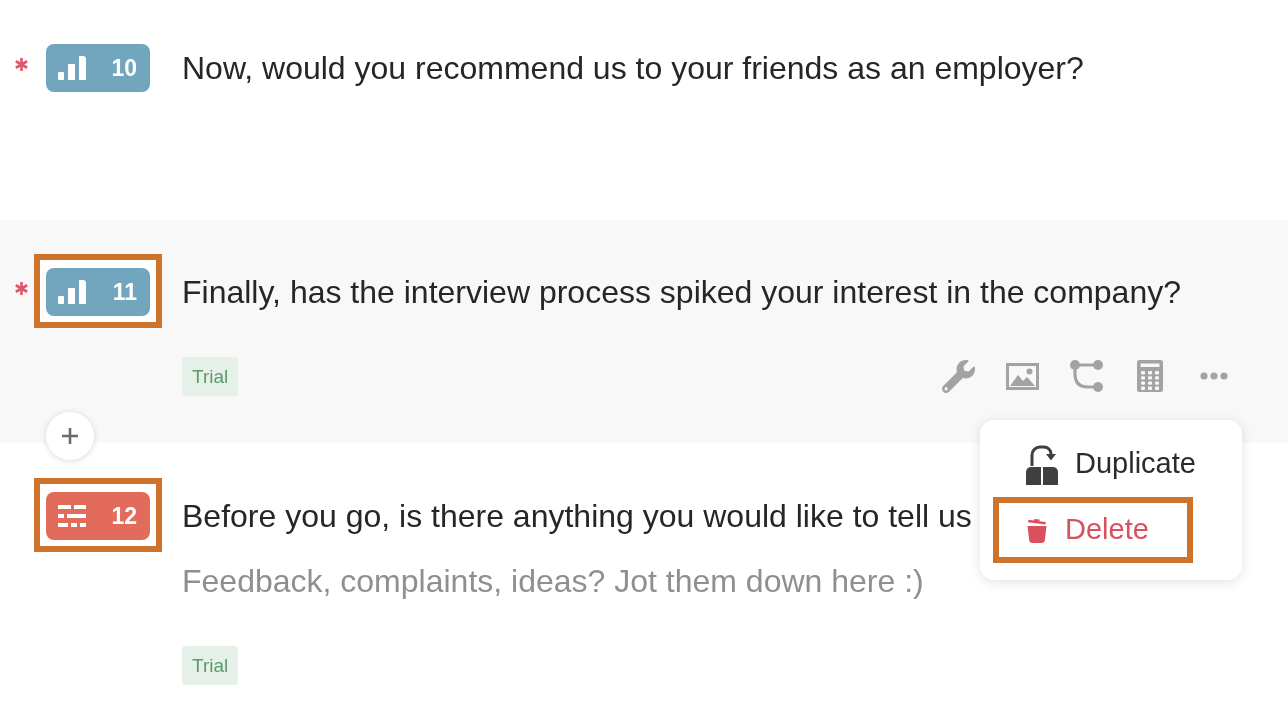  Describe the element at coordinates (1093, 530) in the screenshot. I see `menu-item: Delete` at that location.